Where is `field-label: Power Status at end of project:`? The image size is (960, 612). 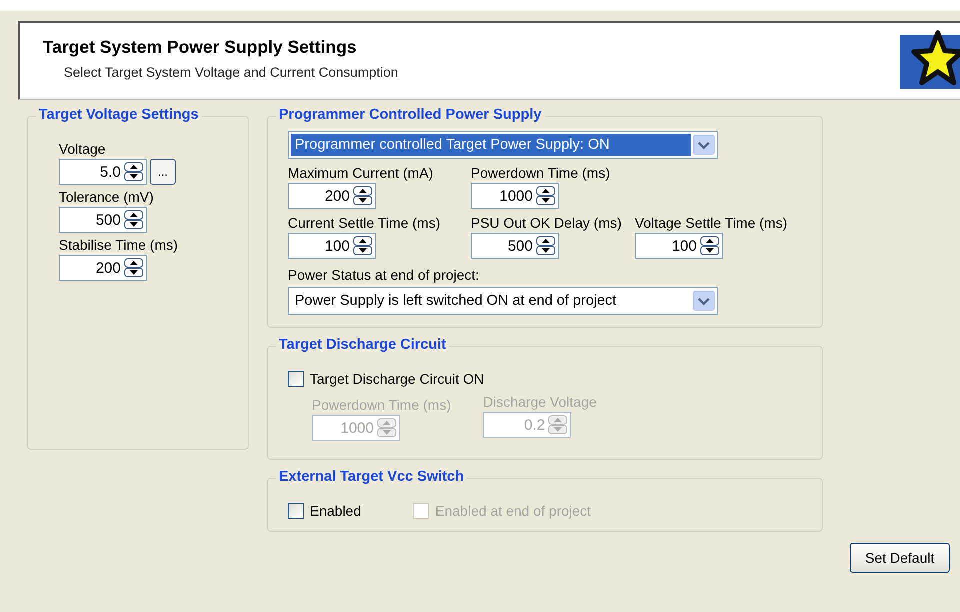 field-label: Power Status at end of project: is located at coordinates (384, 275).